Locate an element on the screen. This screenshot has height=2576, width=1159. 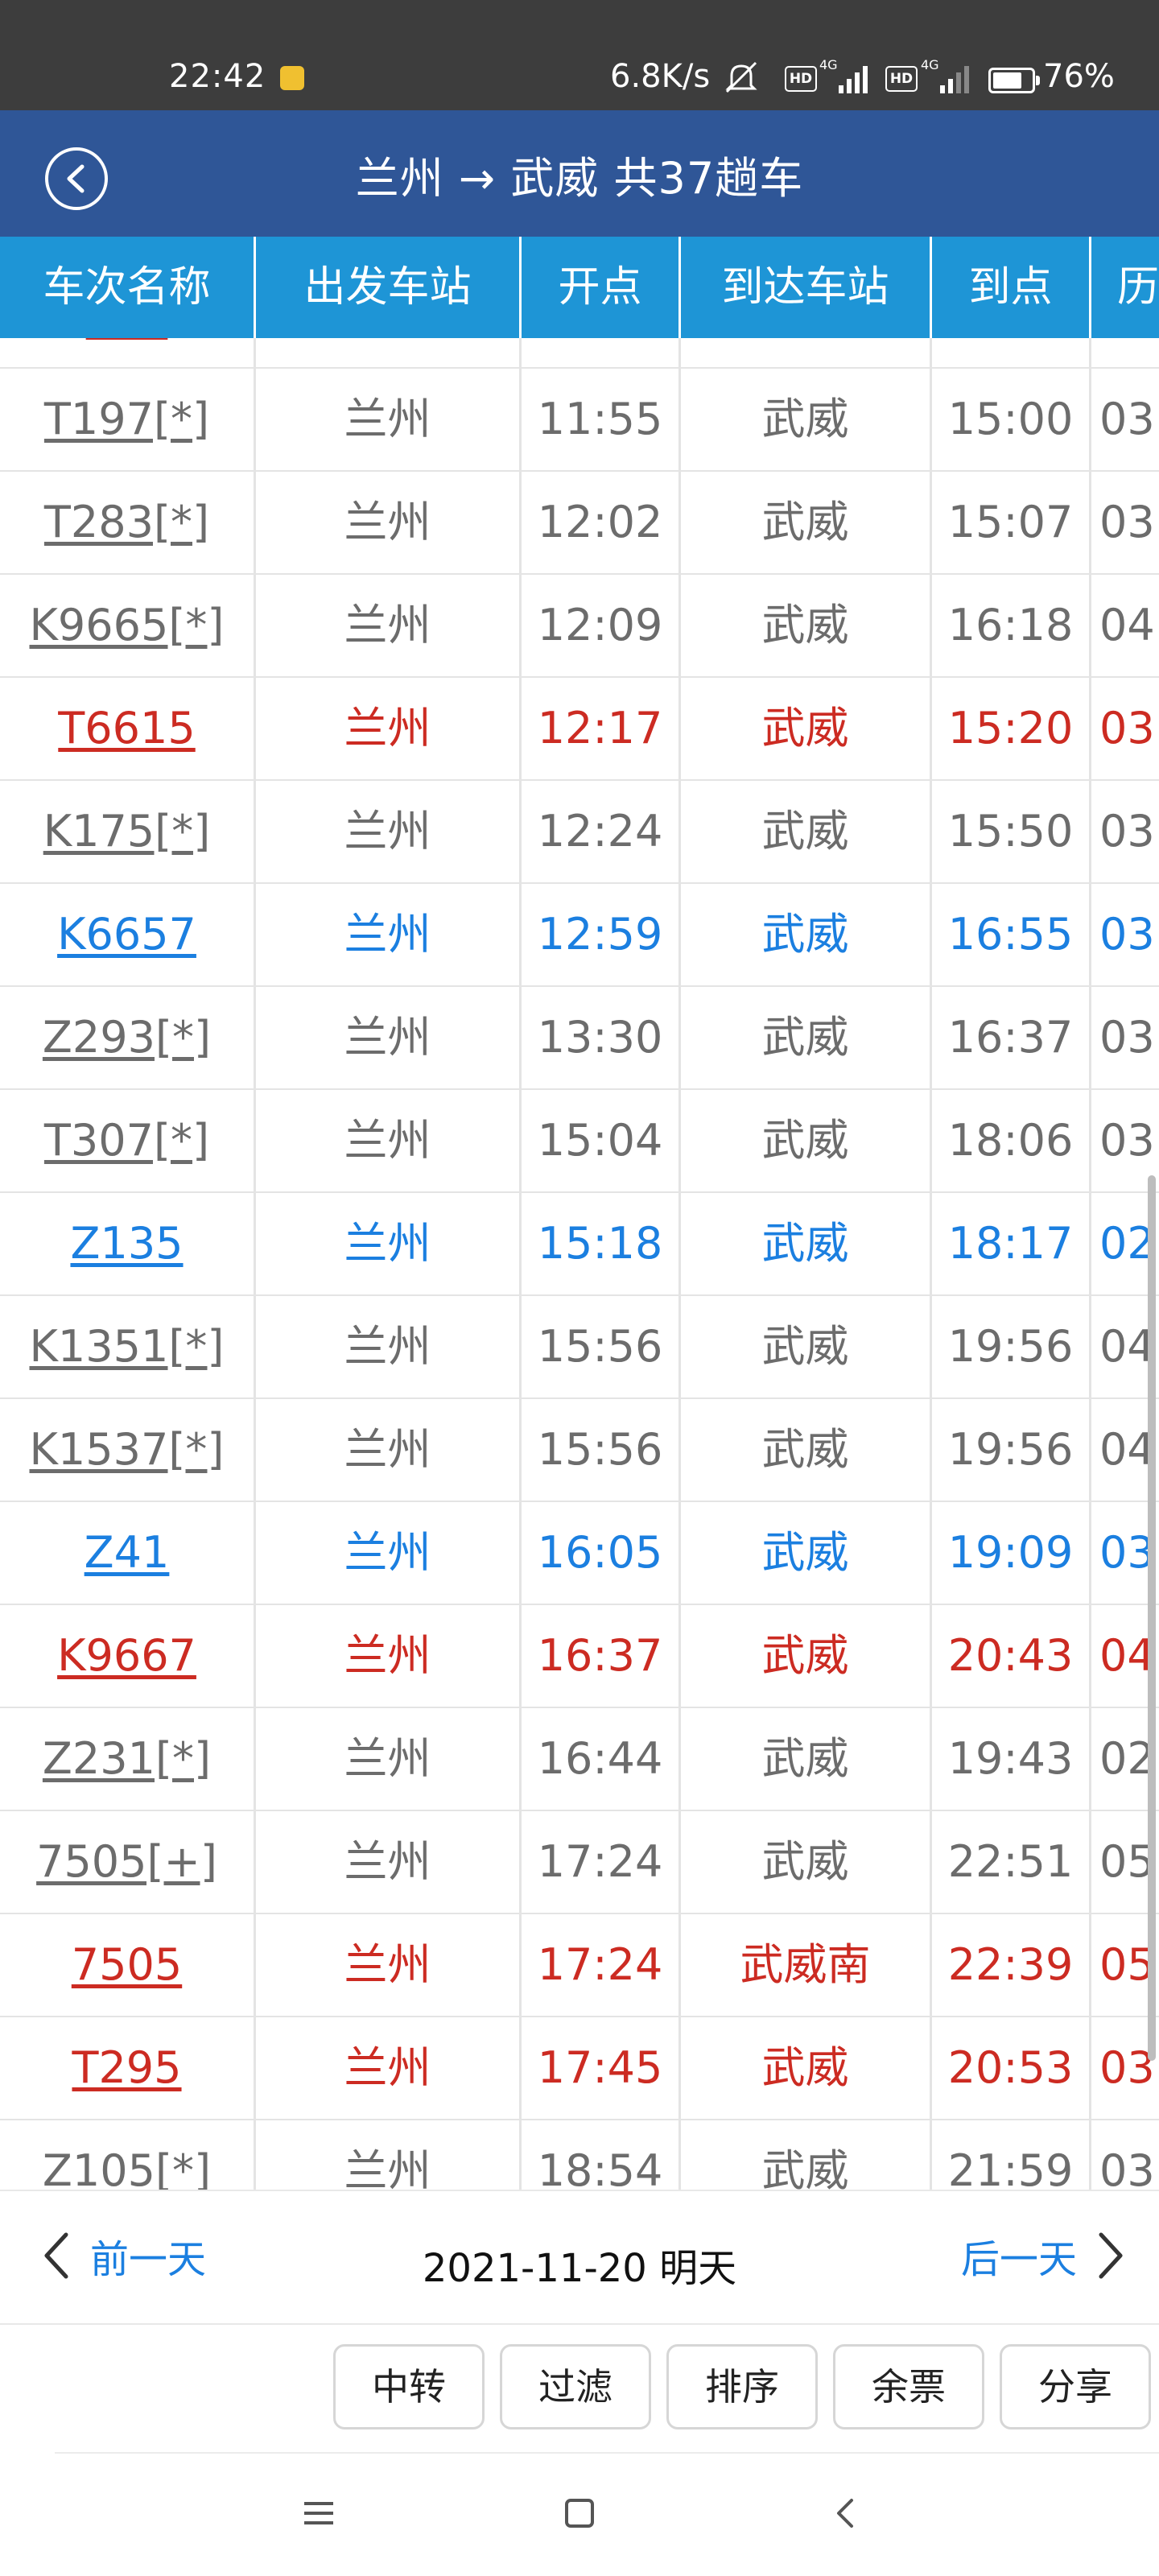
table-row: 7505[+] 兰州 17:24 武威 22:51 05 is located at coordinates (579, 1862).